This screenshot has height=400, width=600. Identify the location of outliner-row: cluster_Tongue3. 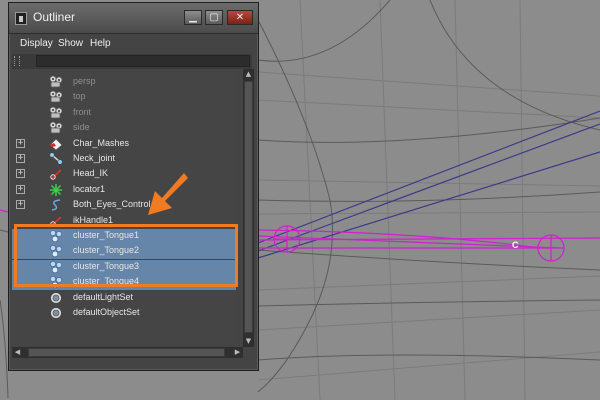
(124, 267).